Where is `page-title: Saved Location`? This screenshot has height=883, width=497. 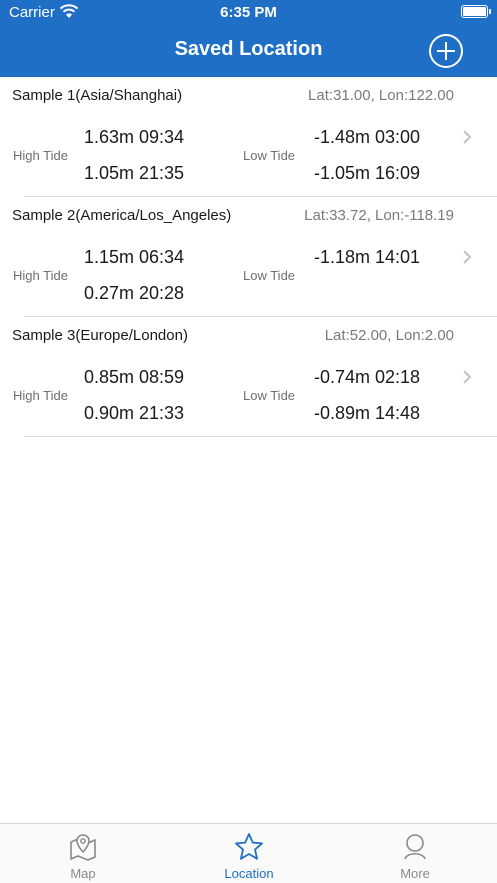
page-title: Saved Location is located at coordinates (248, 49).